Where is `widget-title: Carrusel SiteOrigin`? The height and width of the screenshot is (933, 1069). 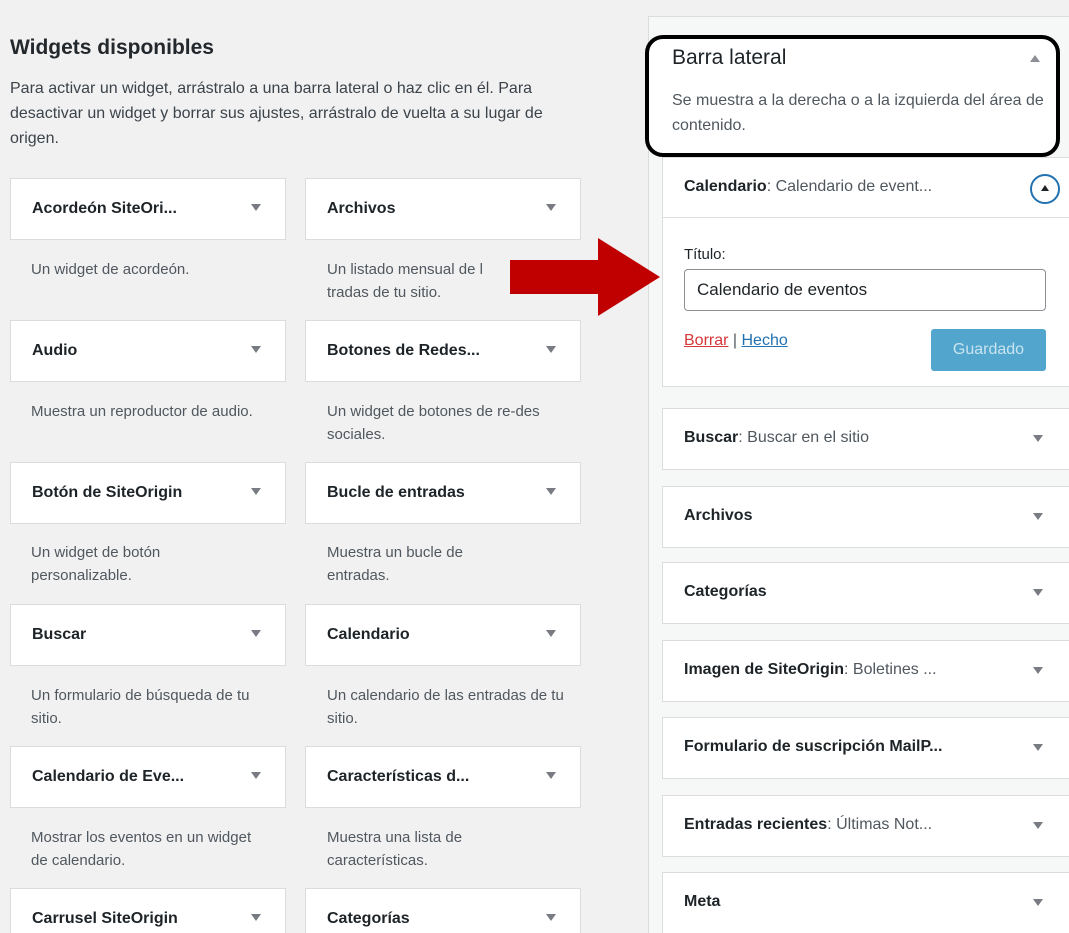
widget-title: Carrusel SiteOrigin is located at coordinates (105, 918).